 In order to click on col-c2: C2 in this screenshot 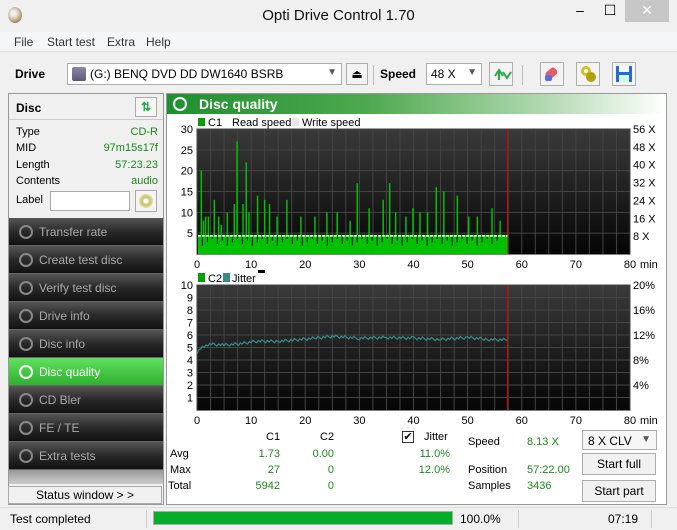, I will do `click(327, 437)`.